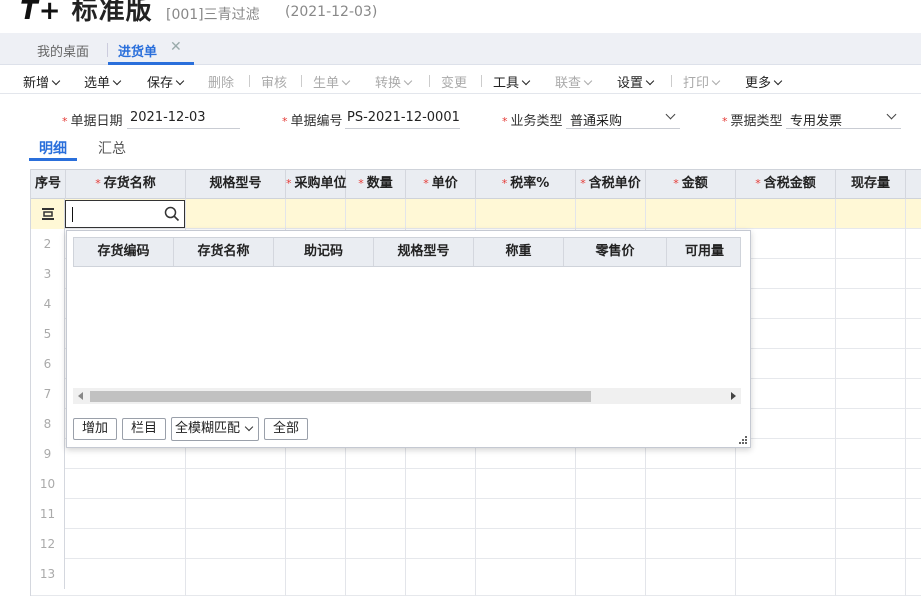 The height and width of the screenshot is (596, 921). What do you see at coordinates (574, 81) in the screenshot?
I see `query-button: 联查` at bounding box center [574, 81].